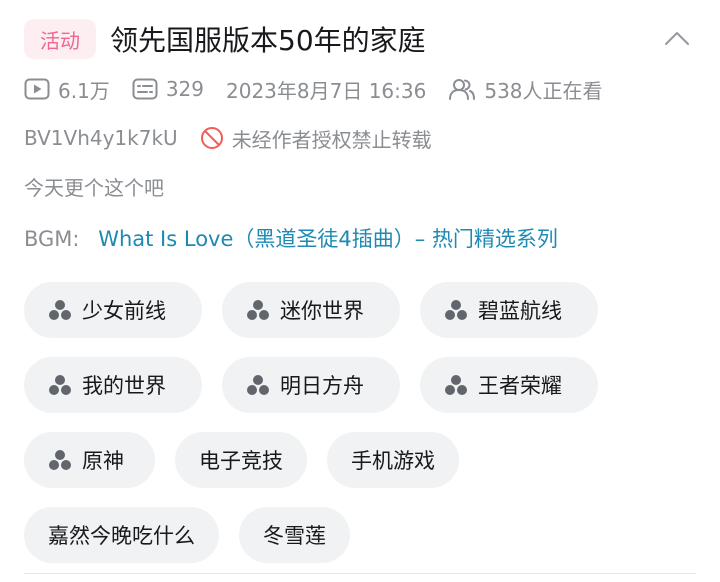  I want to click on forbidden-icon, so click(211, 138).